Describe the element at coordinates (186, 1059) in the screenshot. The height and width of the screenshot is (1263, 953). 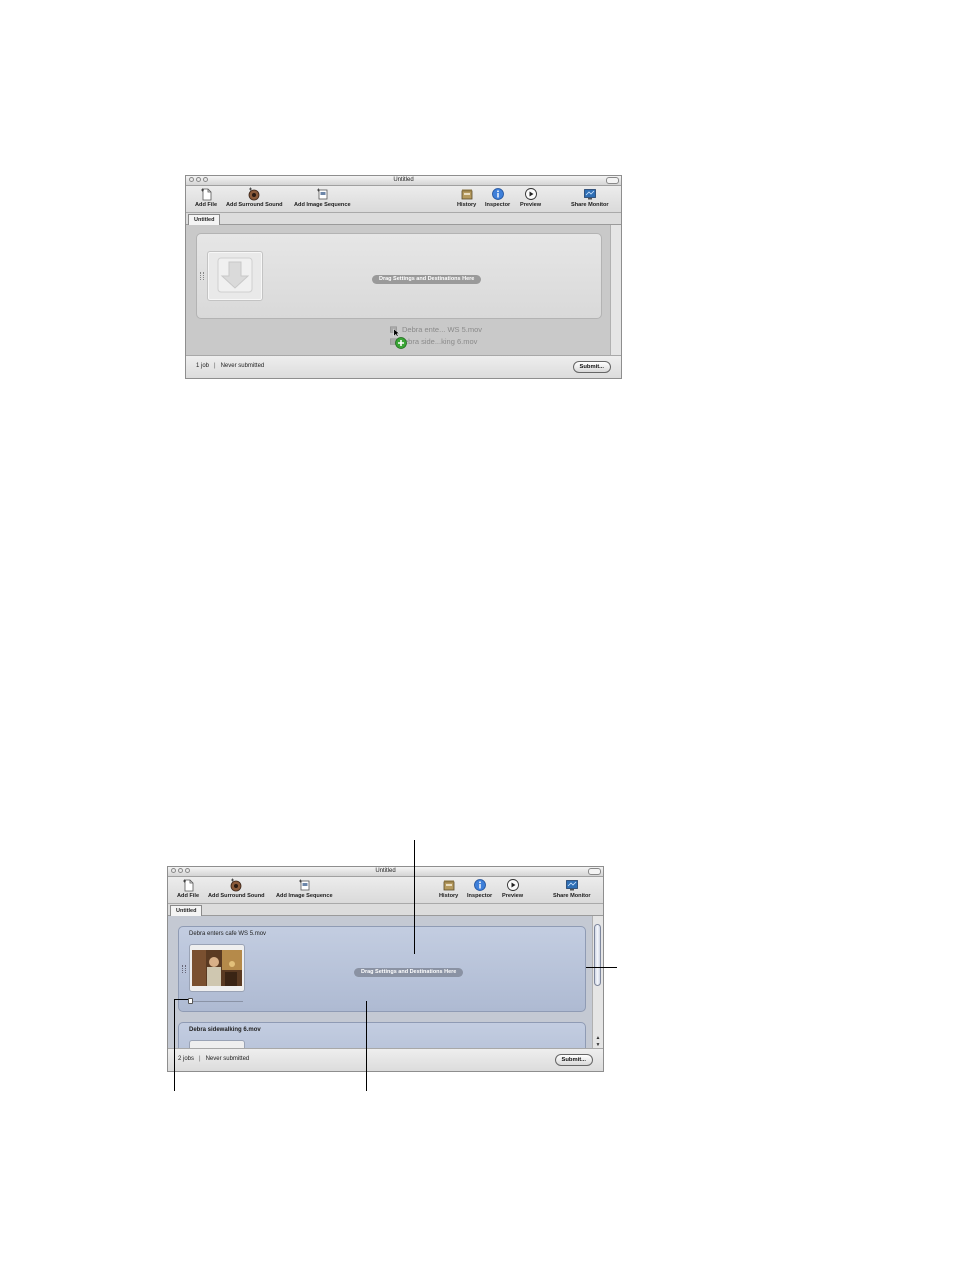
I see `job-count: 2 jobs` at that location.